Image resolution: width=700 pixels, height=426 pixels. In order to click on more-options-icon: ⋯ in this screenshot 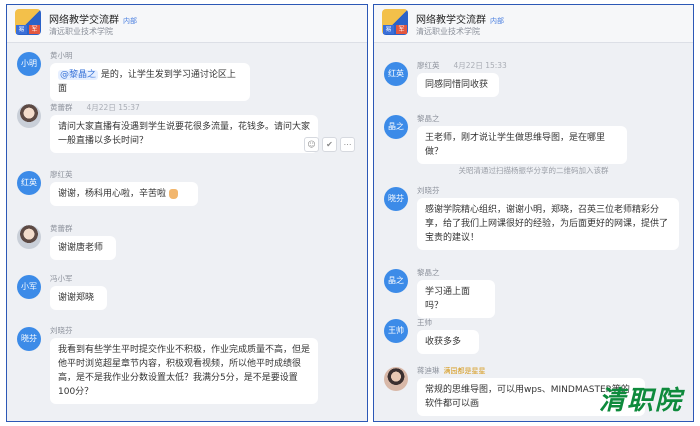, I will do `click(347, 144)`.